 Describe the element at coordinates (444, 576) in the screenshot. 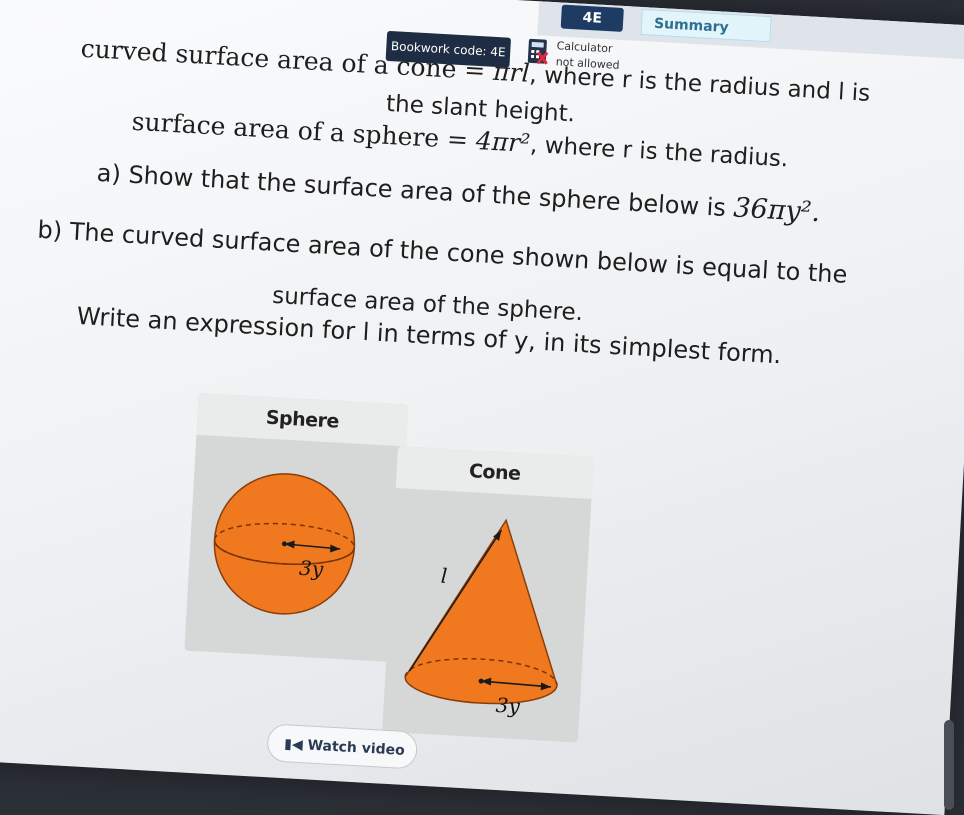

I see `cone-slant-label: l` at that location.